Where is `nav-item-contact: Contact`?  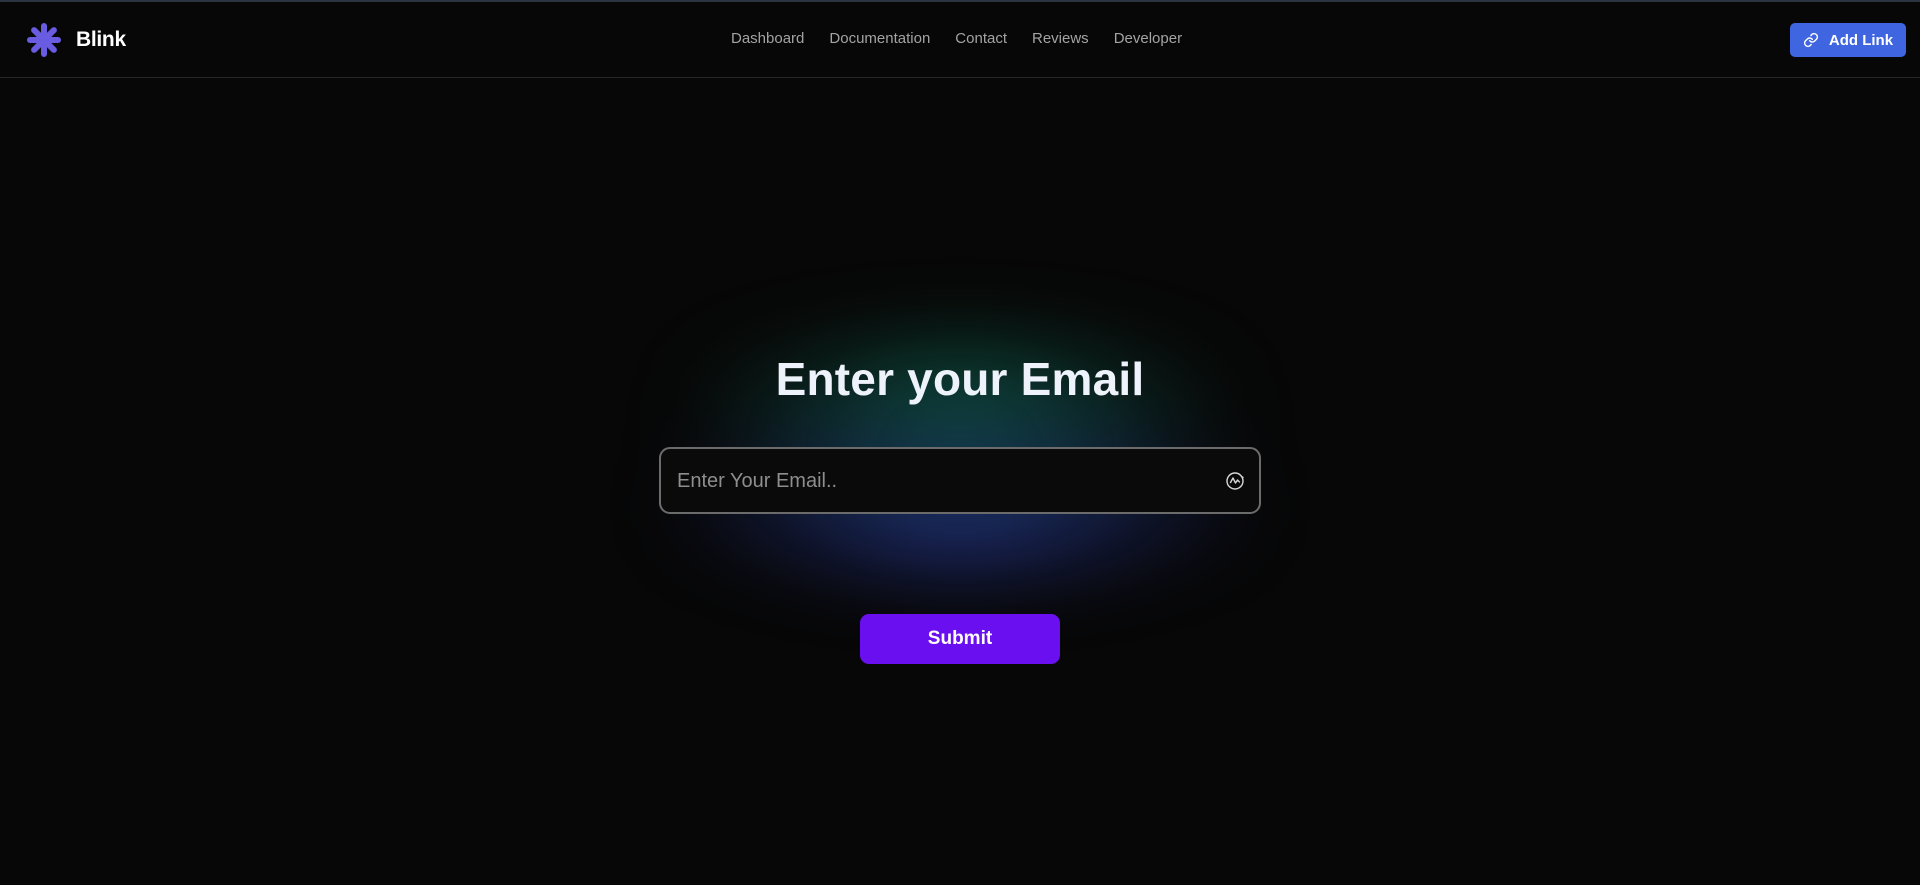
nav-item-contact: Contact is located at coordinates (981, 38).